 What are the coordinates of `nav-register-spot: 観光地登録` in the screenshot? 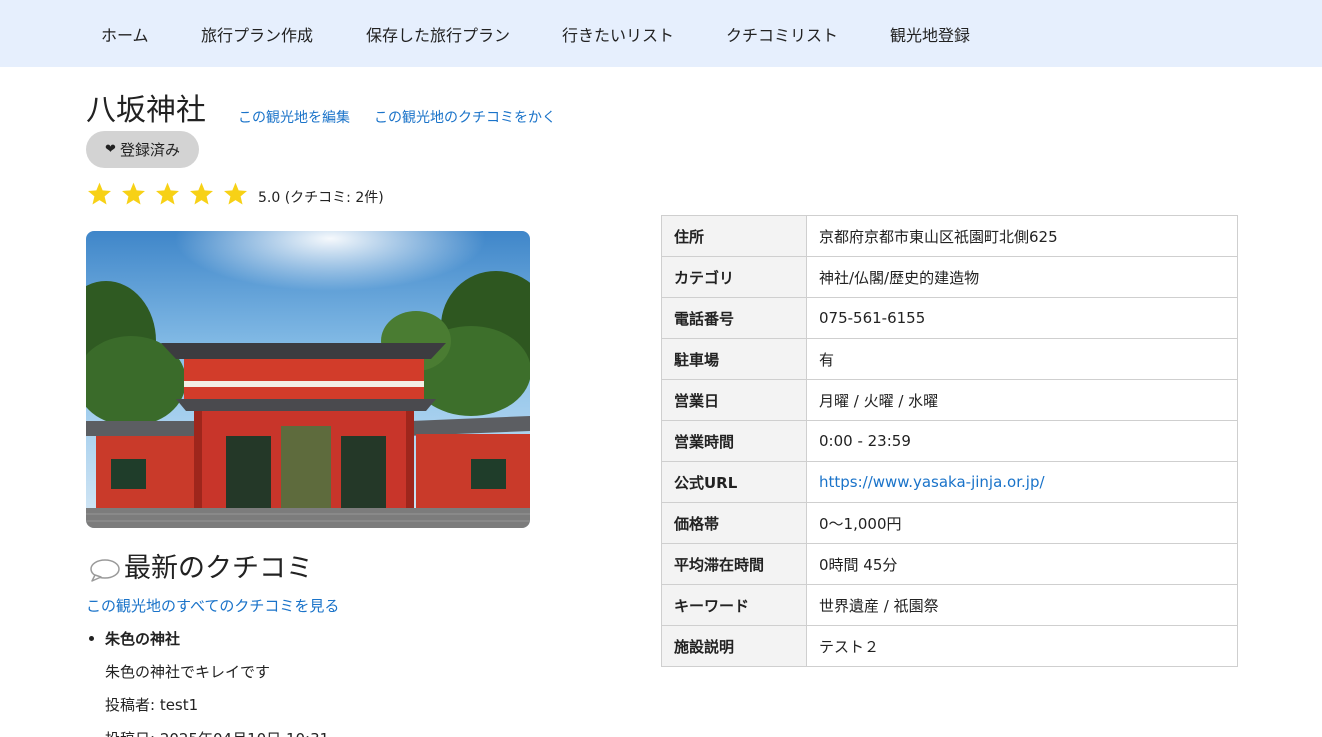 It's located at (930, 36).